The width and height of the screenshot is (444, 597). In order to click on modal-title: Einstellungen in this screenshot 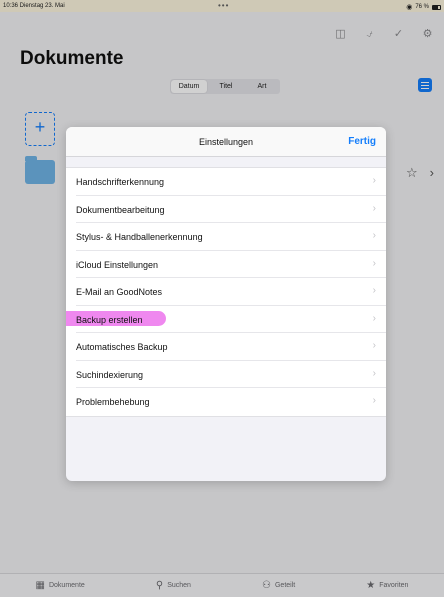, I will do `click(226, 142)`.